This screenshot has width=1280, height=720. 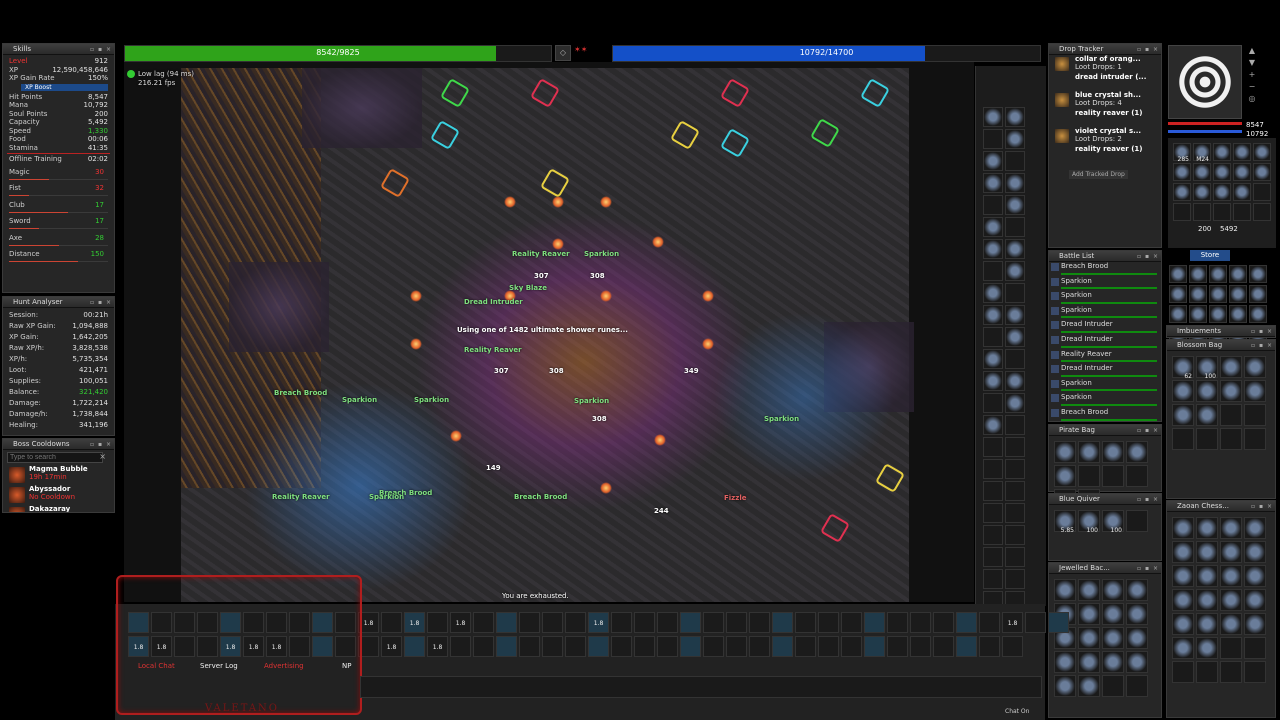 I want to click on minimap, so click(x=1205, y=82).